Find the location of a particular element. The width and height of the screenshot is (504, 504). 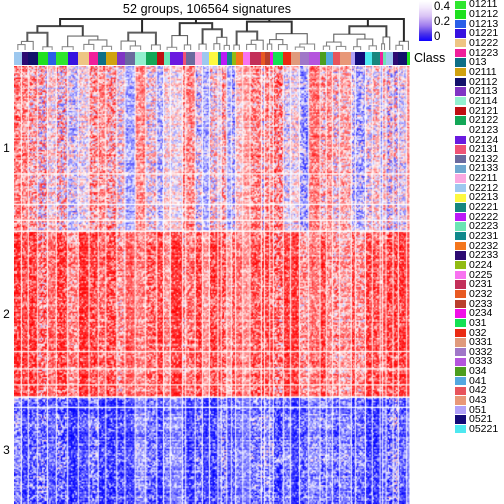

figure-title: 52 groups, 106564 signatures is located at coordinates (207, 9).